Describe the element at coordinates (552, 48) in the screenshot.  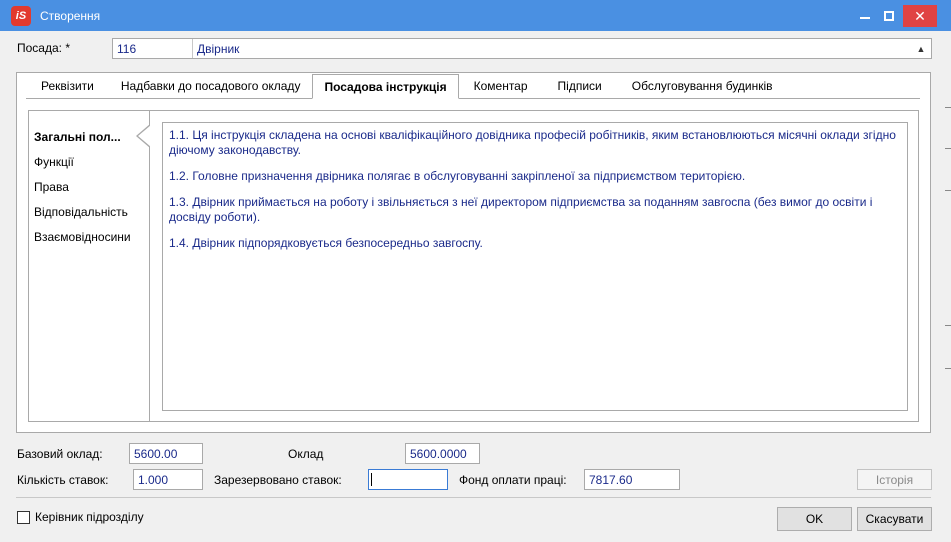
I see `position-name: Двірник` at that location.